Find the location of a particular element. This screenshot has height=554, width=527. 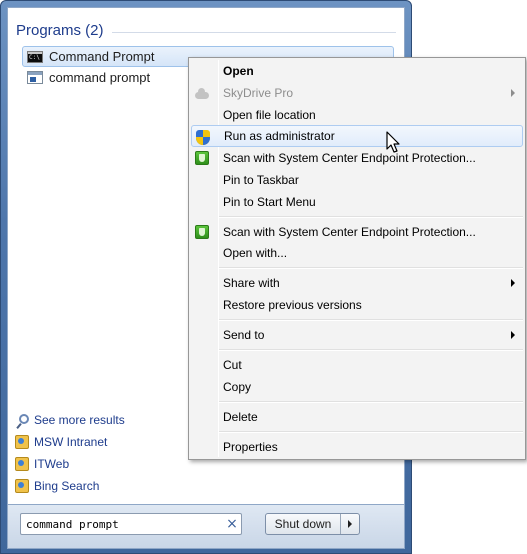

header-divider is located at coordinates (253, 32).